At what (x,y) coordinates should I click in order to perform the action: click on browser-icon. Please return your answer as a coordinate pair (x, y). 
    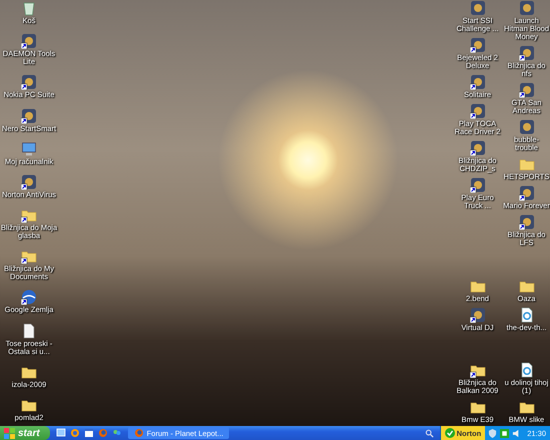
    Looking at the image, I should click on (75, 433).